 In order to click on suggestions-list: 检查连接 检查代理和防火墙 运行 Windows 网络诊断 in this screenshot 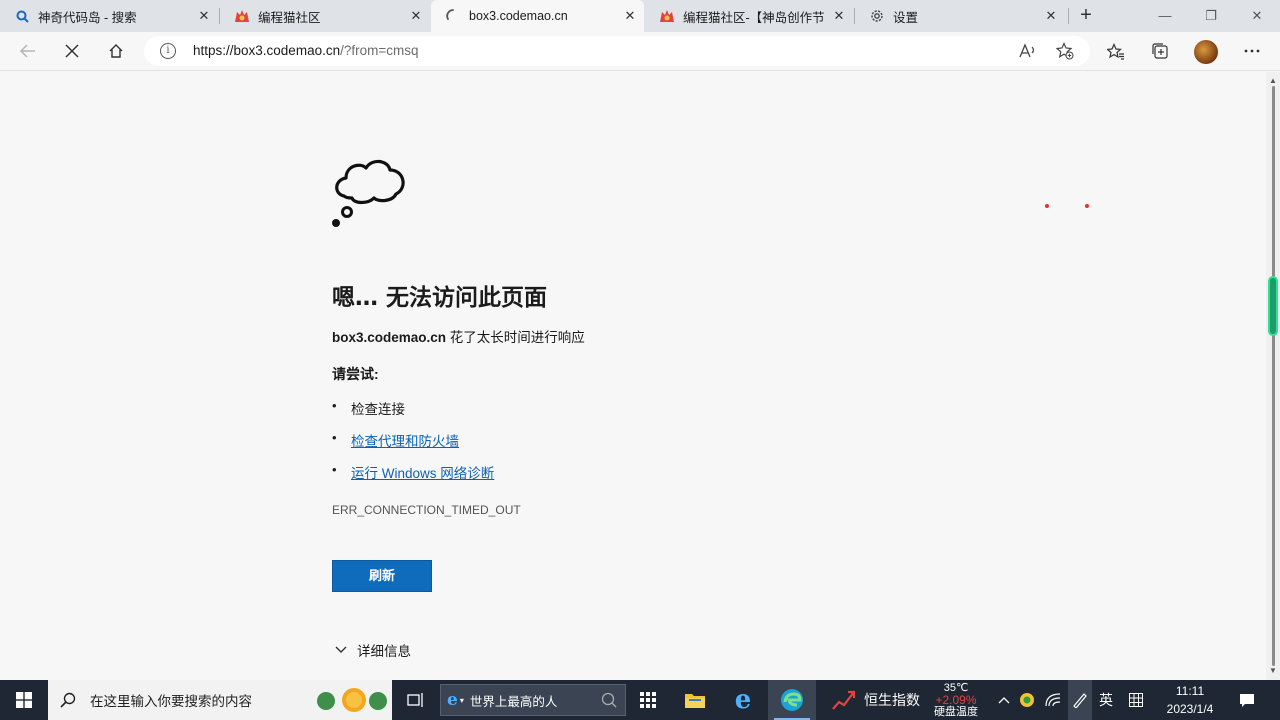, I will do `click(413, 446)`.